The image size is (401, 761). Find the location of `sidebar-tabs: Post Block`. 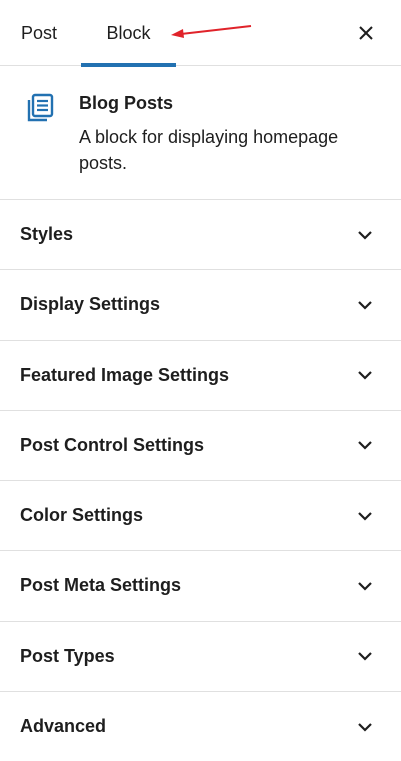

sidebar-tabs: Post Block is located at coordinates (200, 33).